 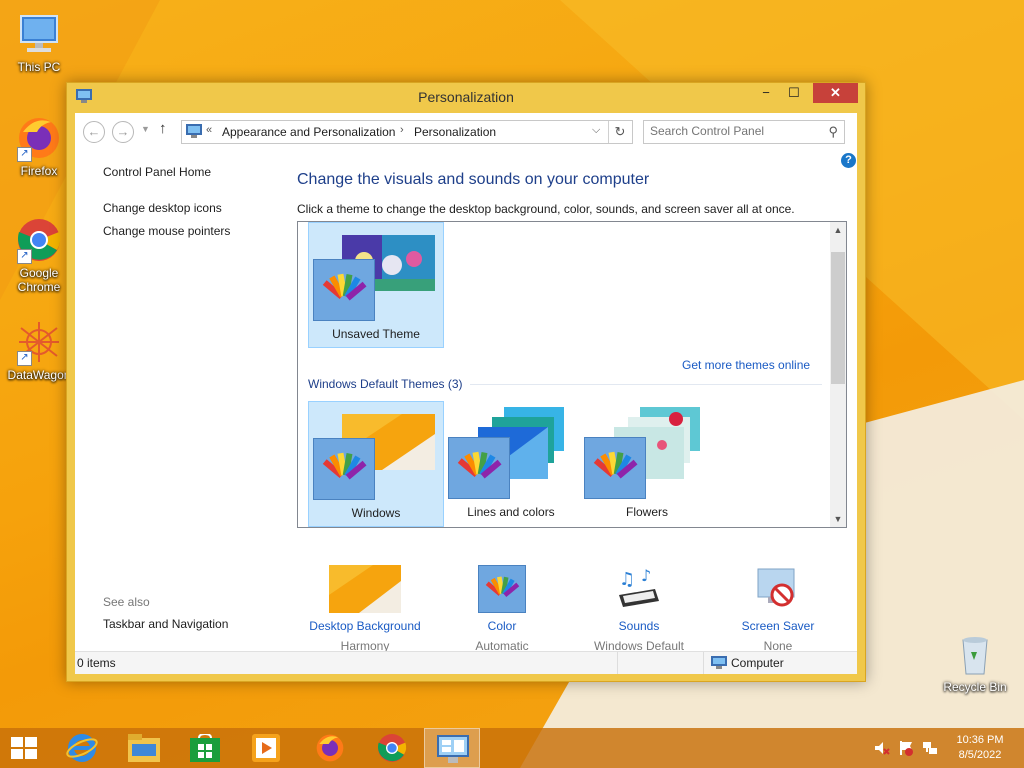 I want to click on taskbar-store, so click(x=206, y=748).